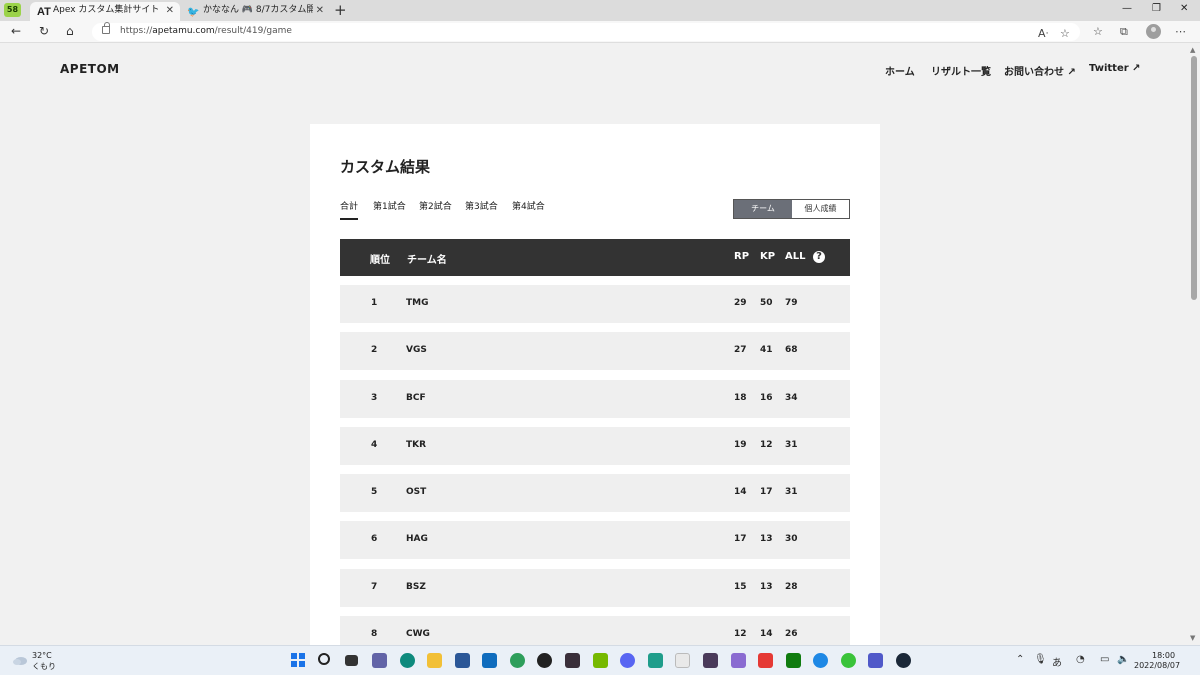 This screenshot has height=675, width=1200. What do you see at coordinates (1098, 31) in the screenshot?
I see `favorites-list-icon: ☆` at bounding box center [1098, 31].